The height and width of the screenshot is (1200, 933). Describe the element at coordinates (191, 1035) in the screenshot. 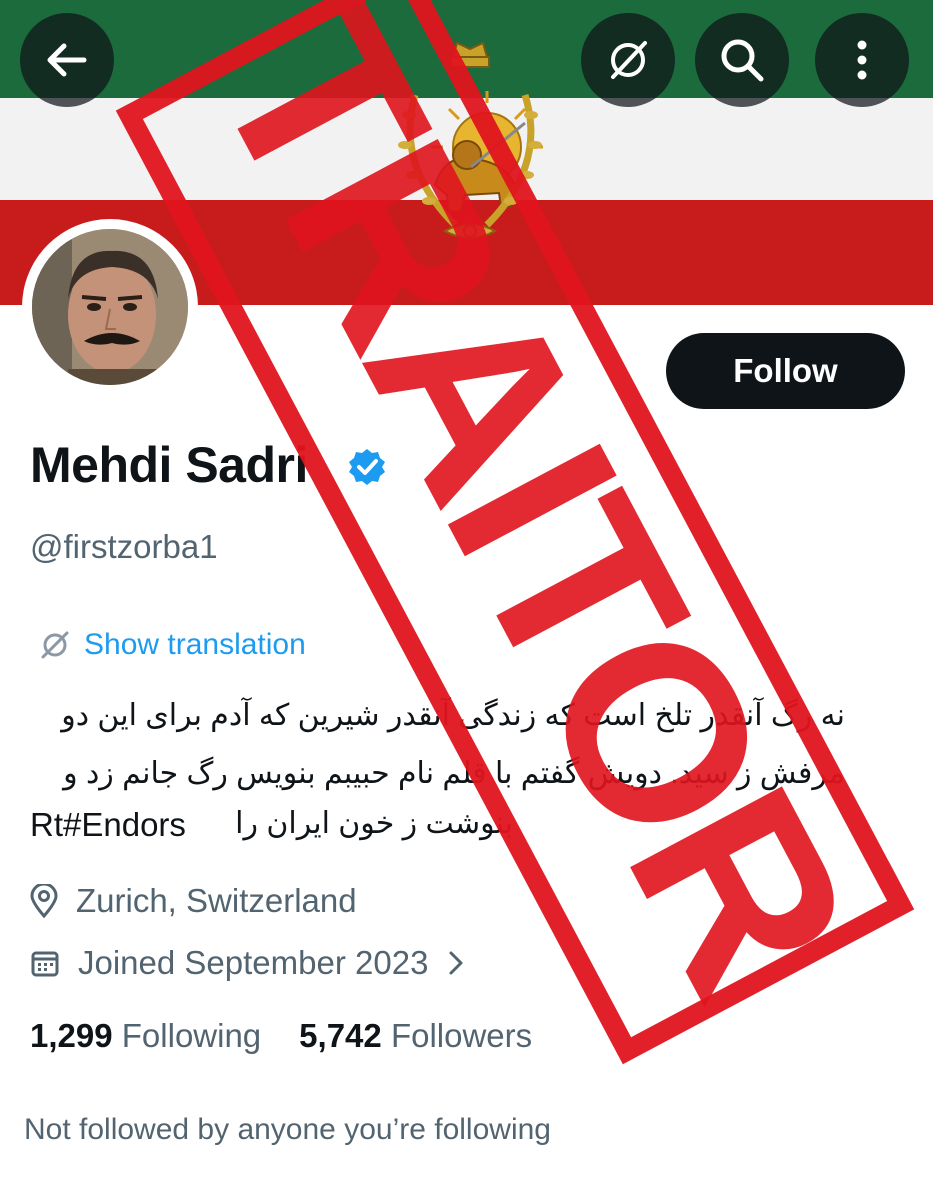

I see `following-label: Following` at that location.